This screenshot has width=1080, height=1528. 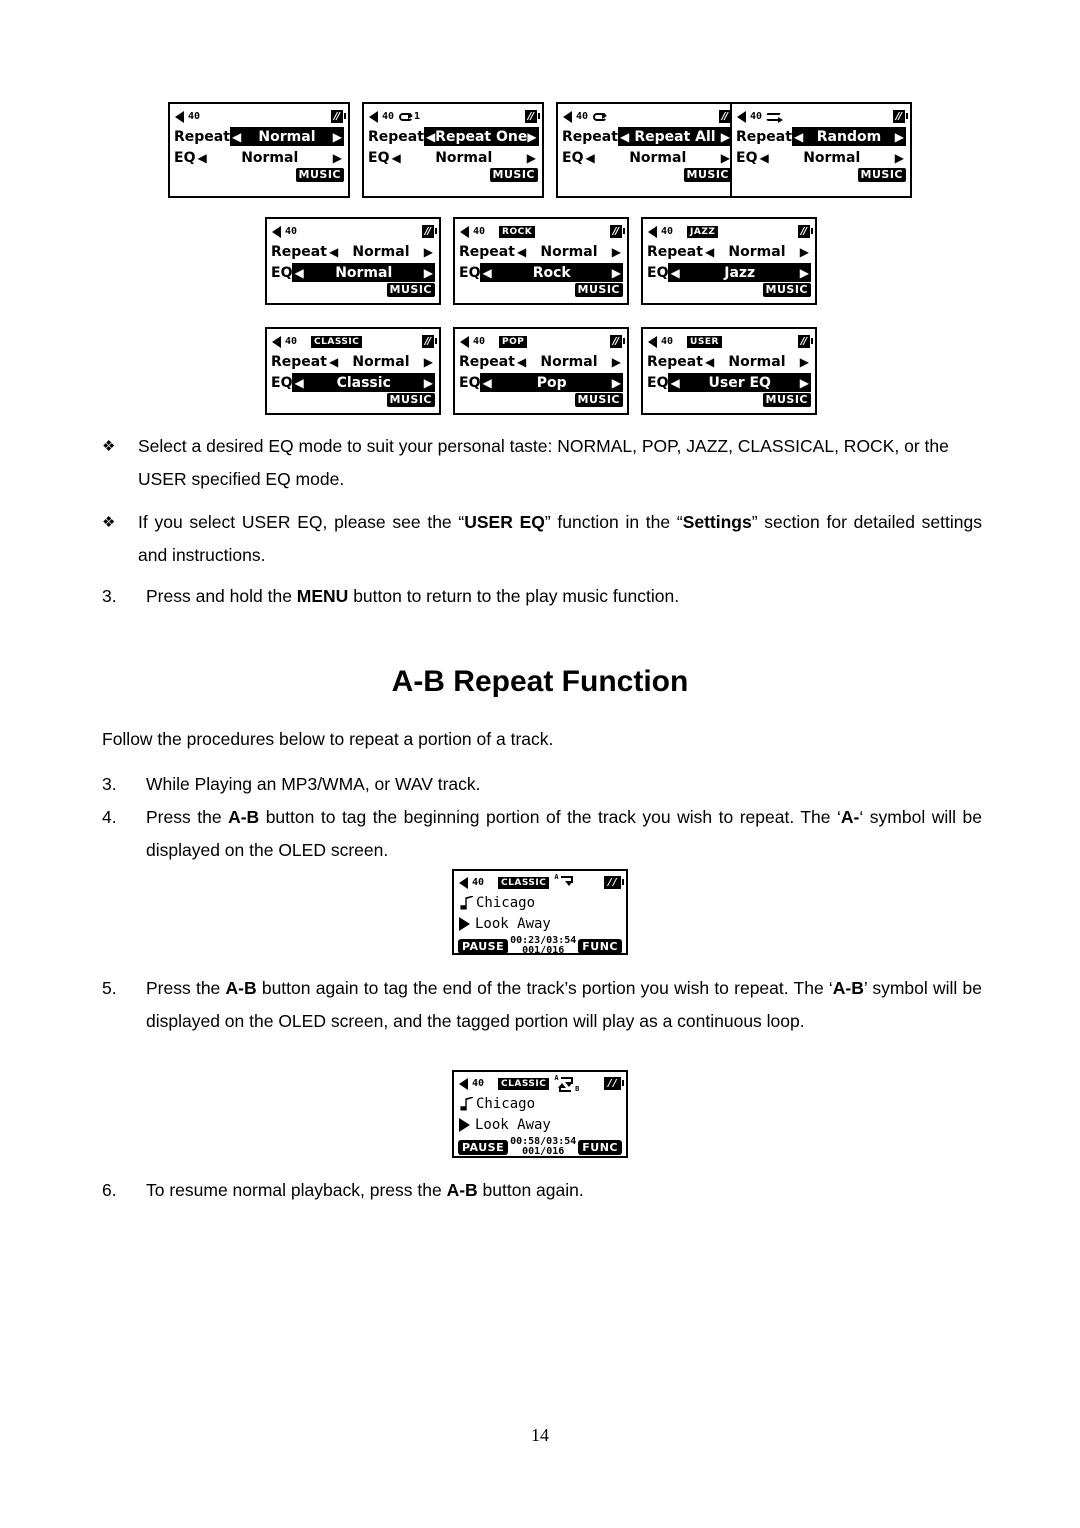 What do you see at coordinates (551, 272) in the screenshot?
I see `eq-selector: ◀ Rock ▶` at bounding box center [551, 272].